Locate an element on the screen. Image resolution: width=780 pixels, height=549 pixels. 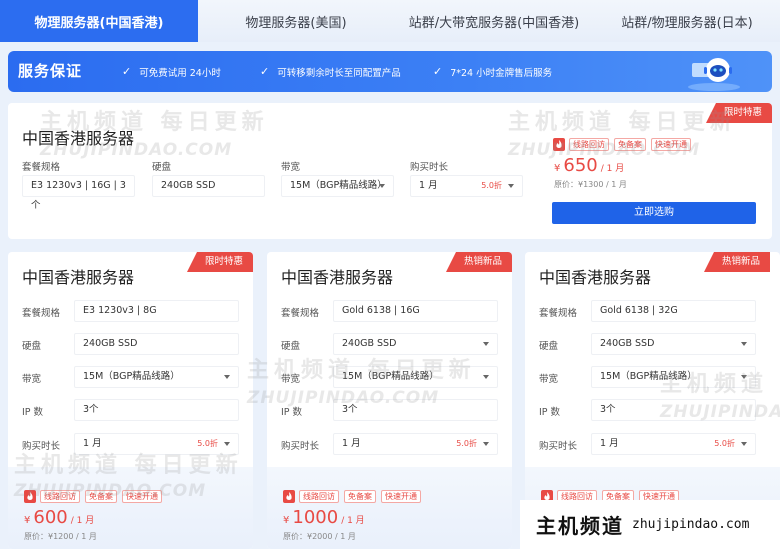
original-price: 原价：¥1200 / 1 月 is located at coordinates (60, 536).